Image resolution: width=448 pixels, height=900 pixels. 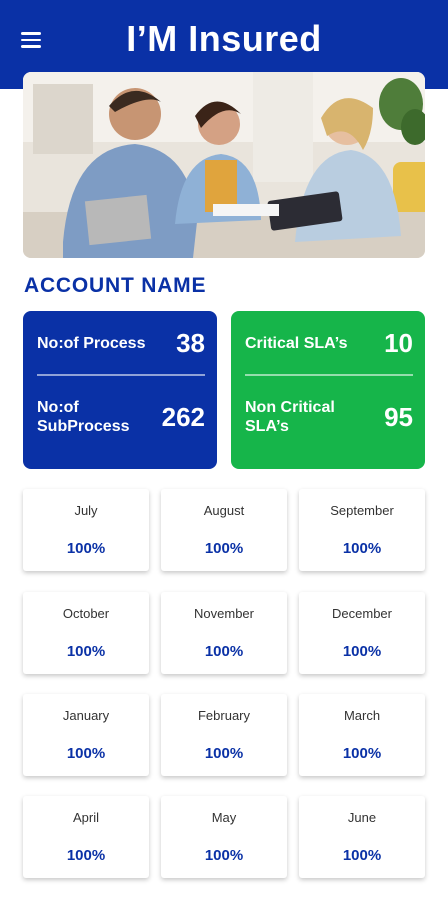 I want to click on month-name: March, so click(x=362, y=715).